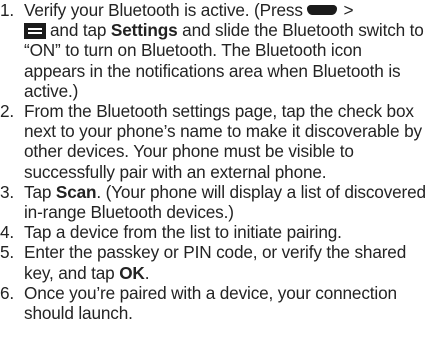  Describe the element at coordinates (7, 111) in the screenshot. I see `step-number: 2.` at that location.